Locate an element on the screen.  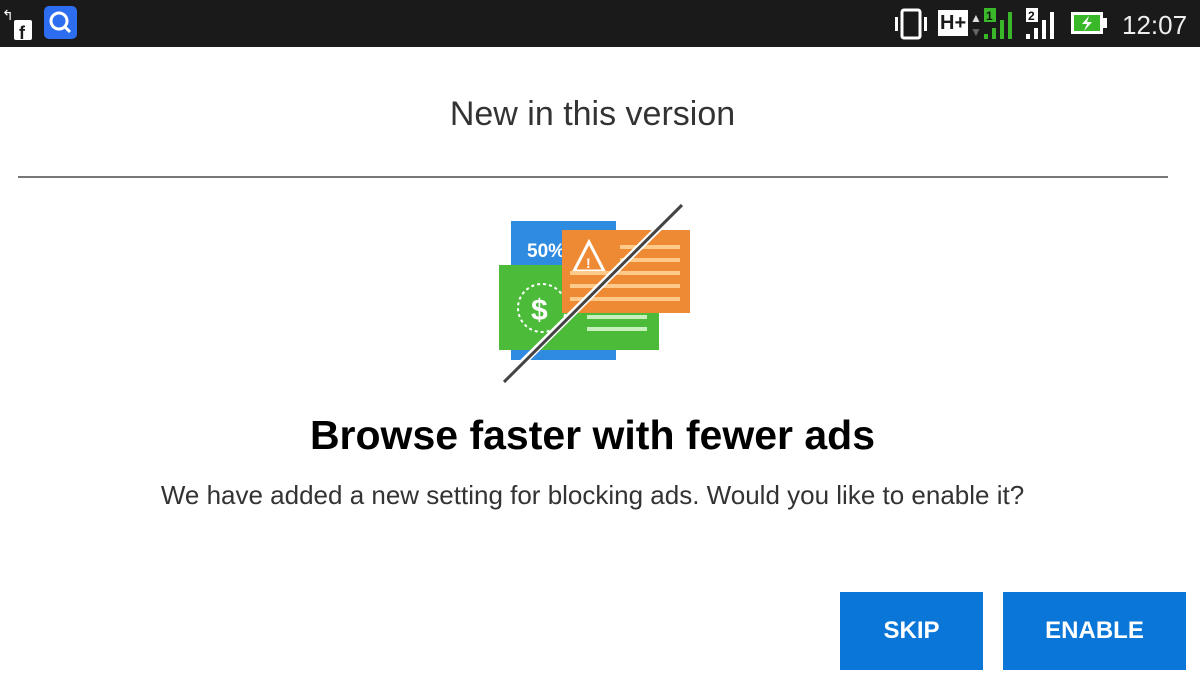
signal-sim1-icon: ▲▼ 1 is located at coordinates (991, 23).